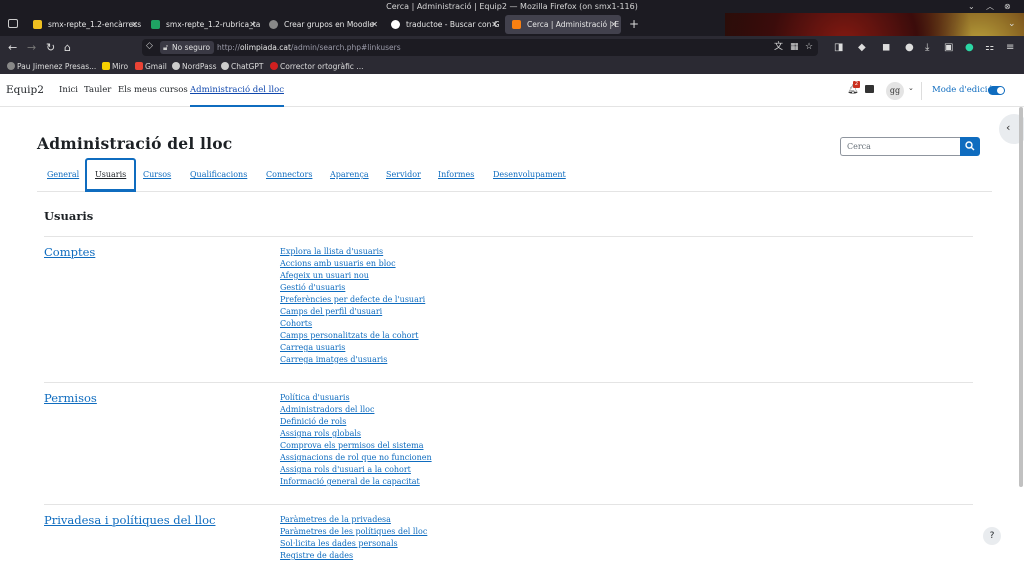 The width and height of the screenshot is (1024, 562). I want to click on admin-link: Política d'usuaris, so click(356, 398).